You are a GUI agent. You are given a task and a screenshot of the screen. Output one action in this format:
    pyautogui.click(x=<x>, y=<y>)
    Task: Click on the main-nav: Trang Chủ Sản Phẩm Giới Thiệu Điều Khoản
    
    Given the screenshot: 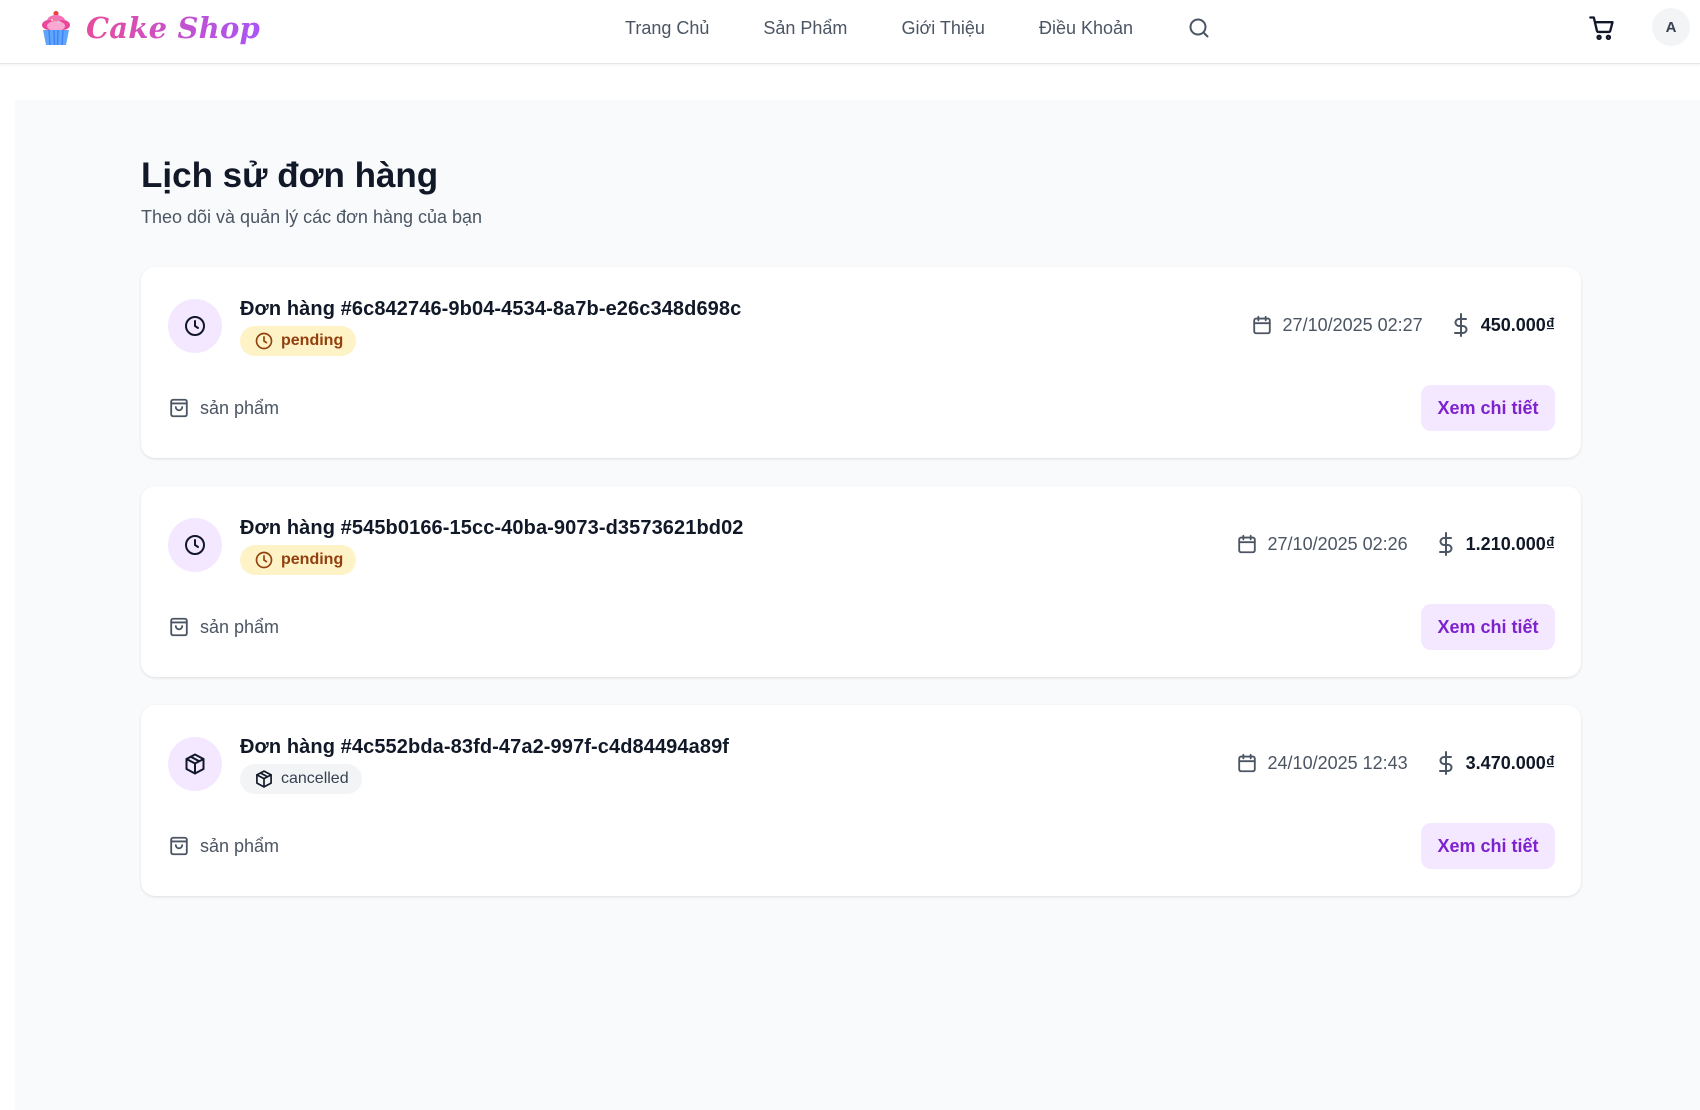 What is the action you would take?
    pyautogui.click(x=918, y=28)
    